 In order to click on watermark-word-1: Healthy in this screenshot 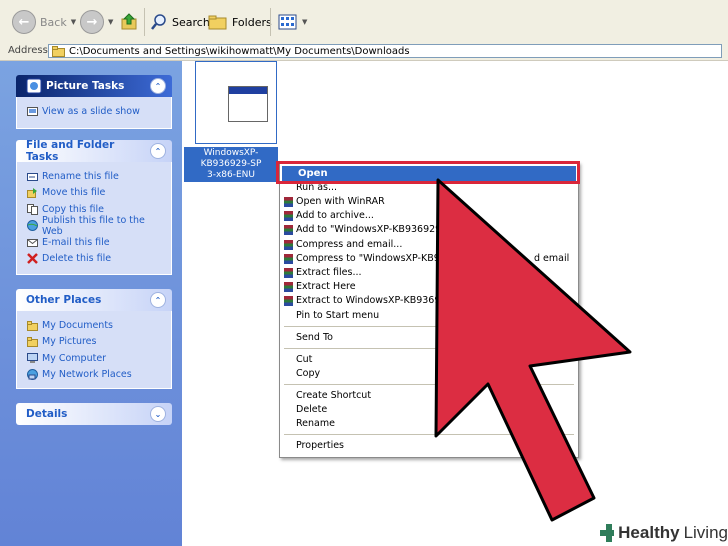, I will do `click(649, 532)`.